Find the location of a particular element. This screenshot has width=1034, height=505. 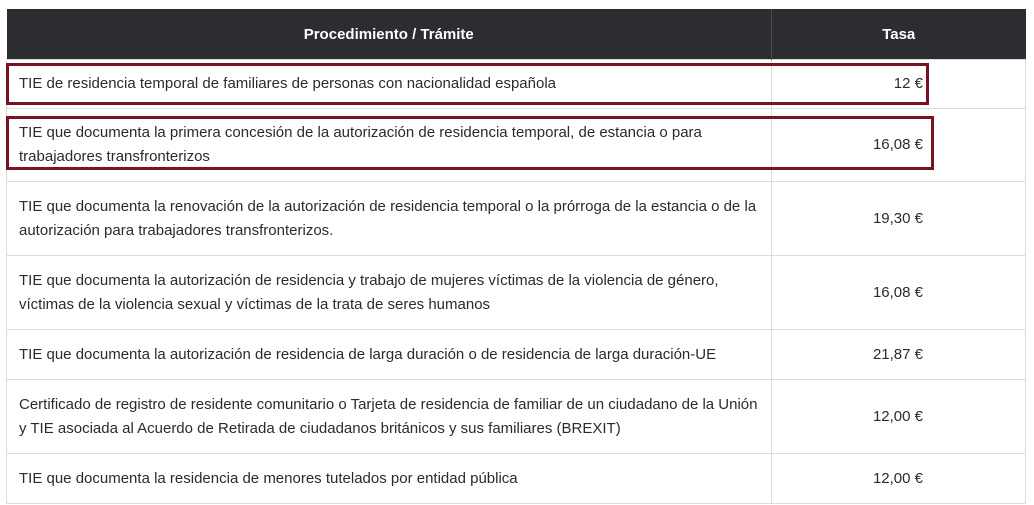

table-header: Procedimiento / Trámite Tasa is located at coordinates (516, 34).